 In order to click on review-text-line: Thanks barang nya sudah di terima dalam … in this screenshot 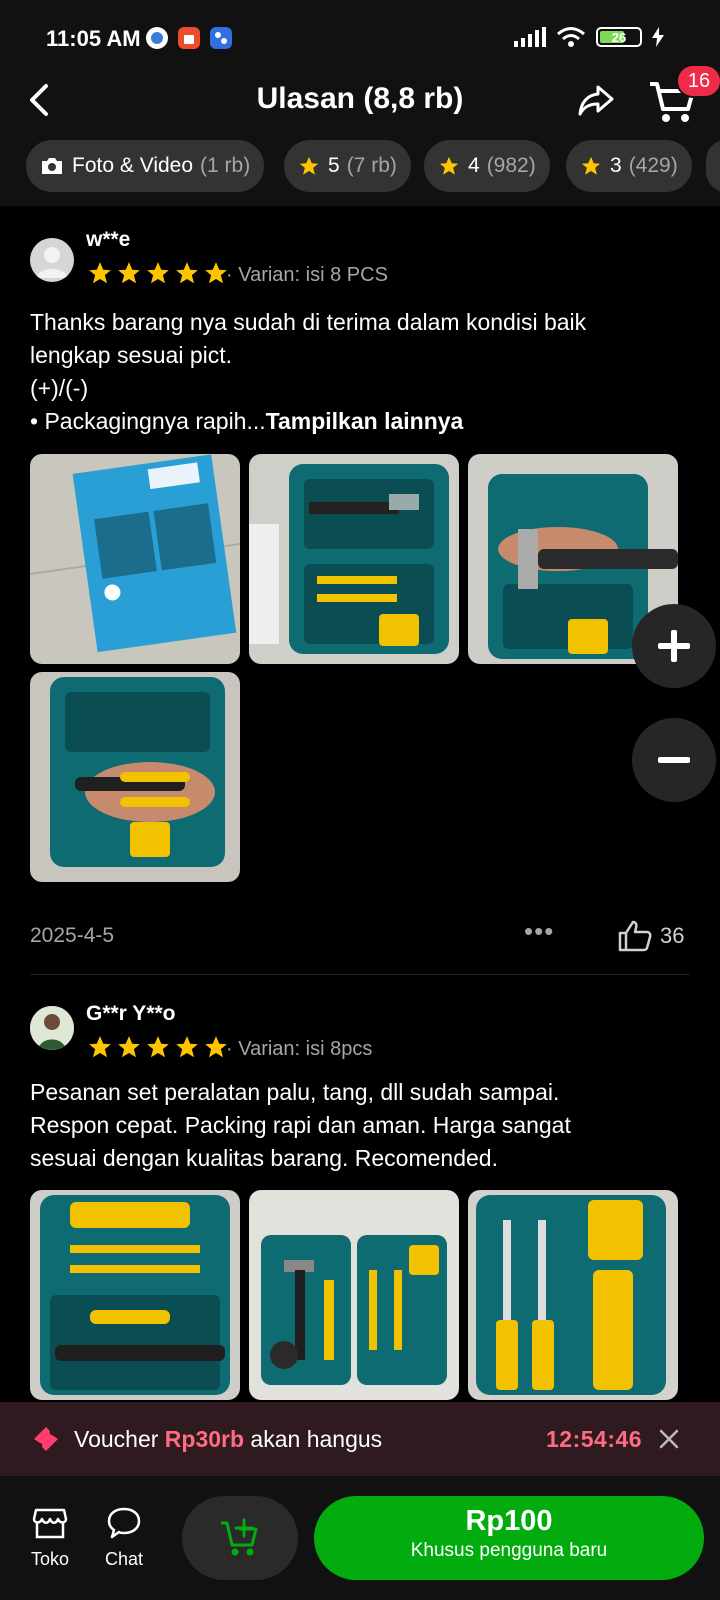, I will do `click(308, 322)`.